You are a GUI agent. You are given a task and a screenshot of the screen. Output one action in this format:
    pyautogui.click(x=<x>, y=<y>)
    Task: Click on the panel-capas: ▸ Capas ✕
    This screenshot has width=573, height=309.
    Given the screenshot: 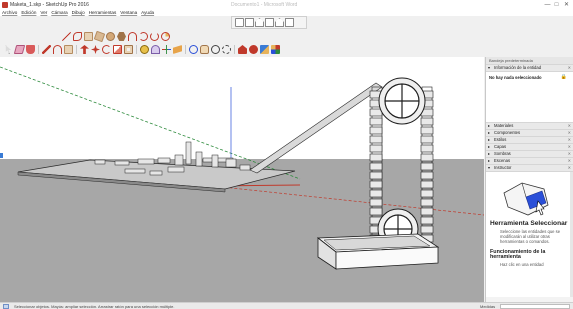 What is the action you would take?
    pyautogui.click(x=529, y=146)
    